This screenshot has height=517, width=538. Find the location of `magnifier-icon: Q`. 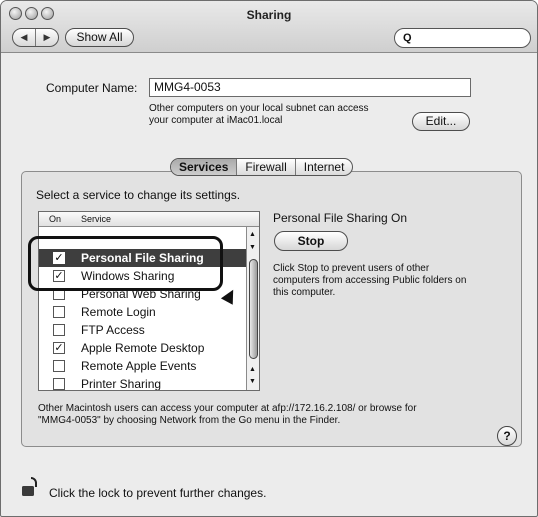

magnifier-icon: Q is located at coordinates (407, 38).